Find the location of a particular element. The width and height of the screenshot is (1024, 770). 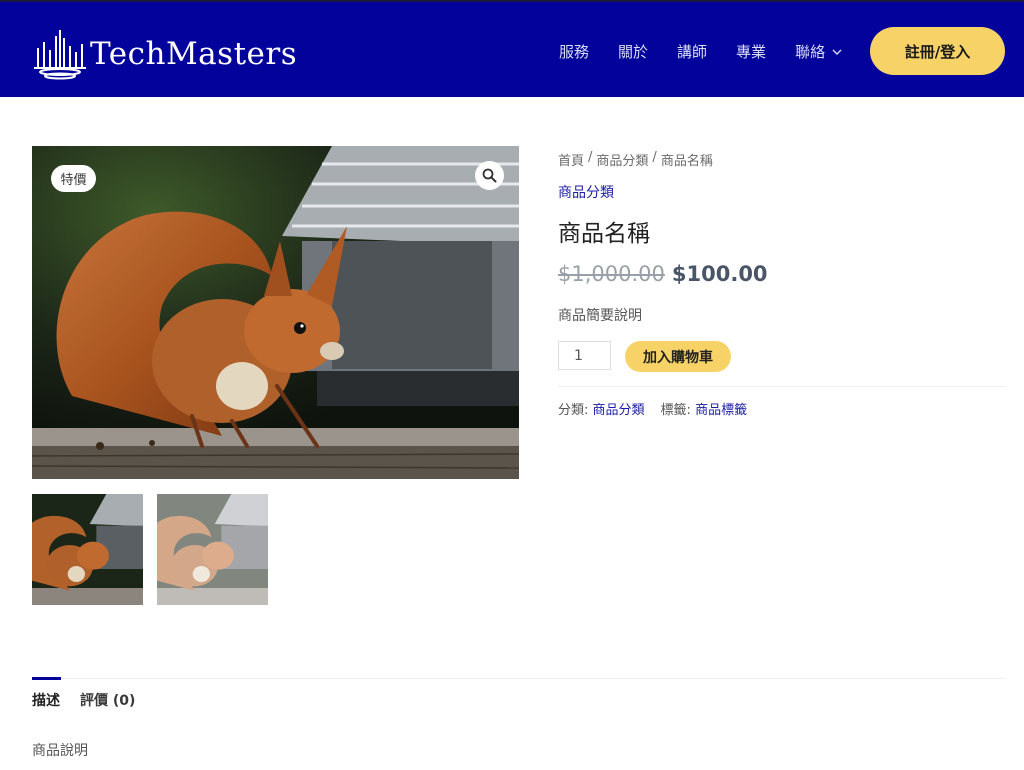

active-tab-indicator is located at coordinates (46, 678).